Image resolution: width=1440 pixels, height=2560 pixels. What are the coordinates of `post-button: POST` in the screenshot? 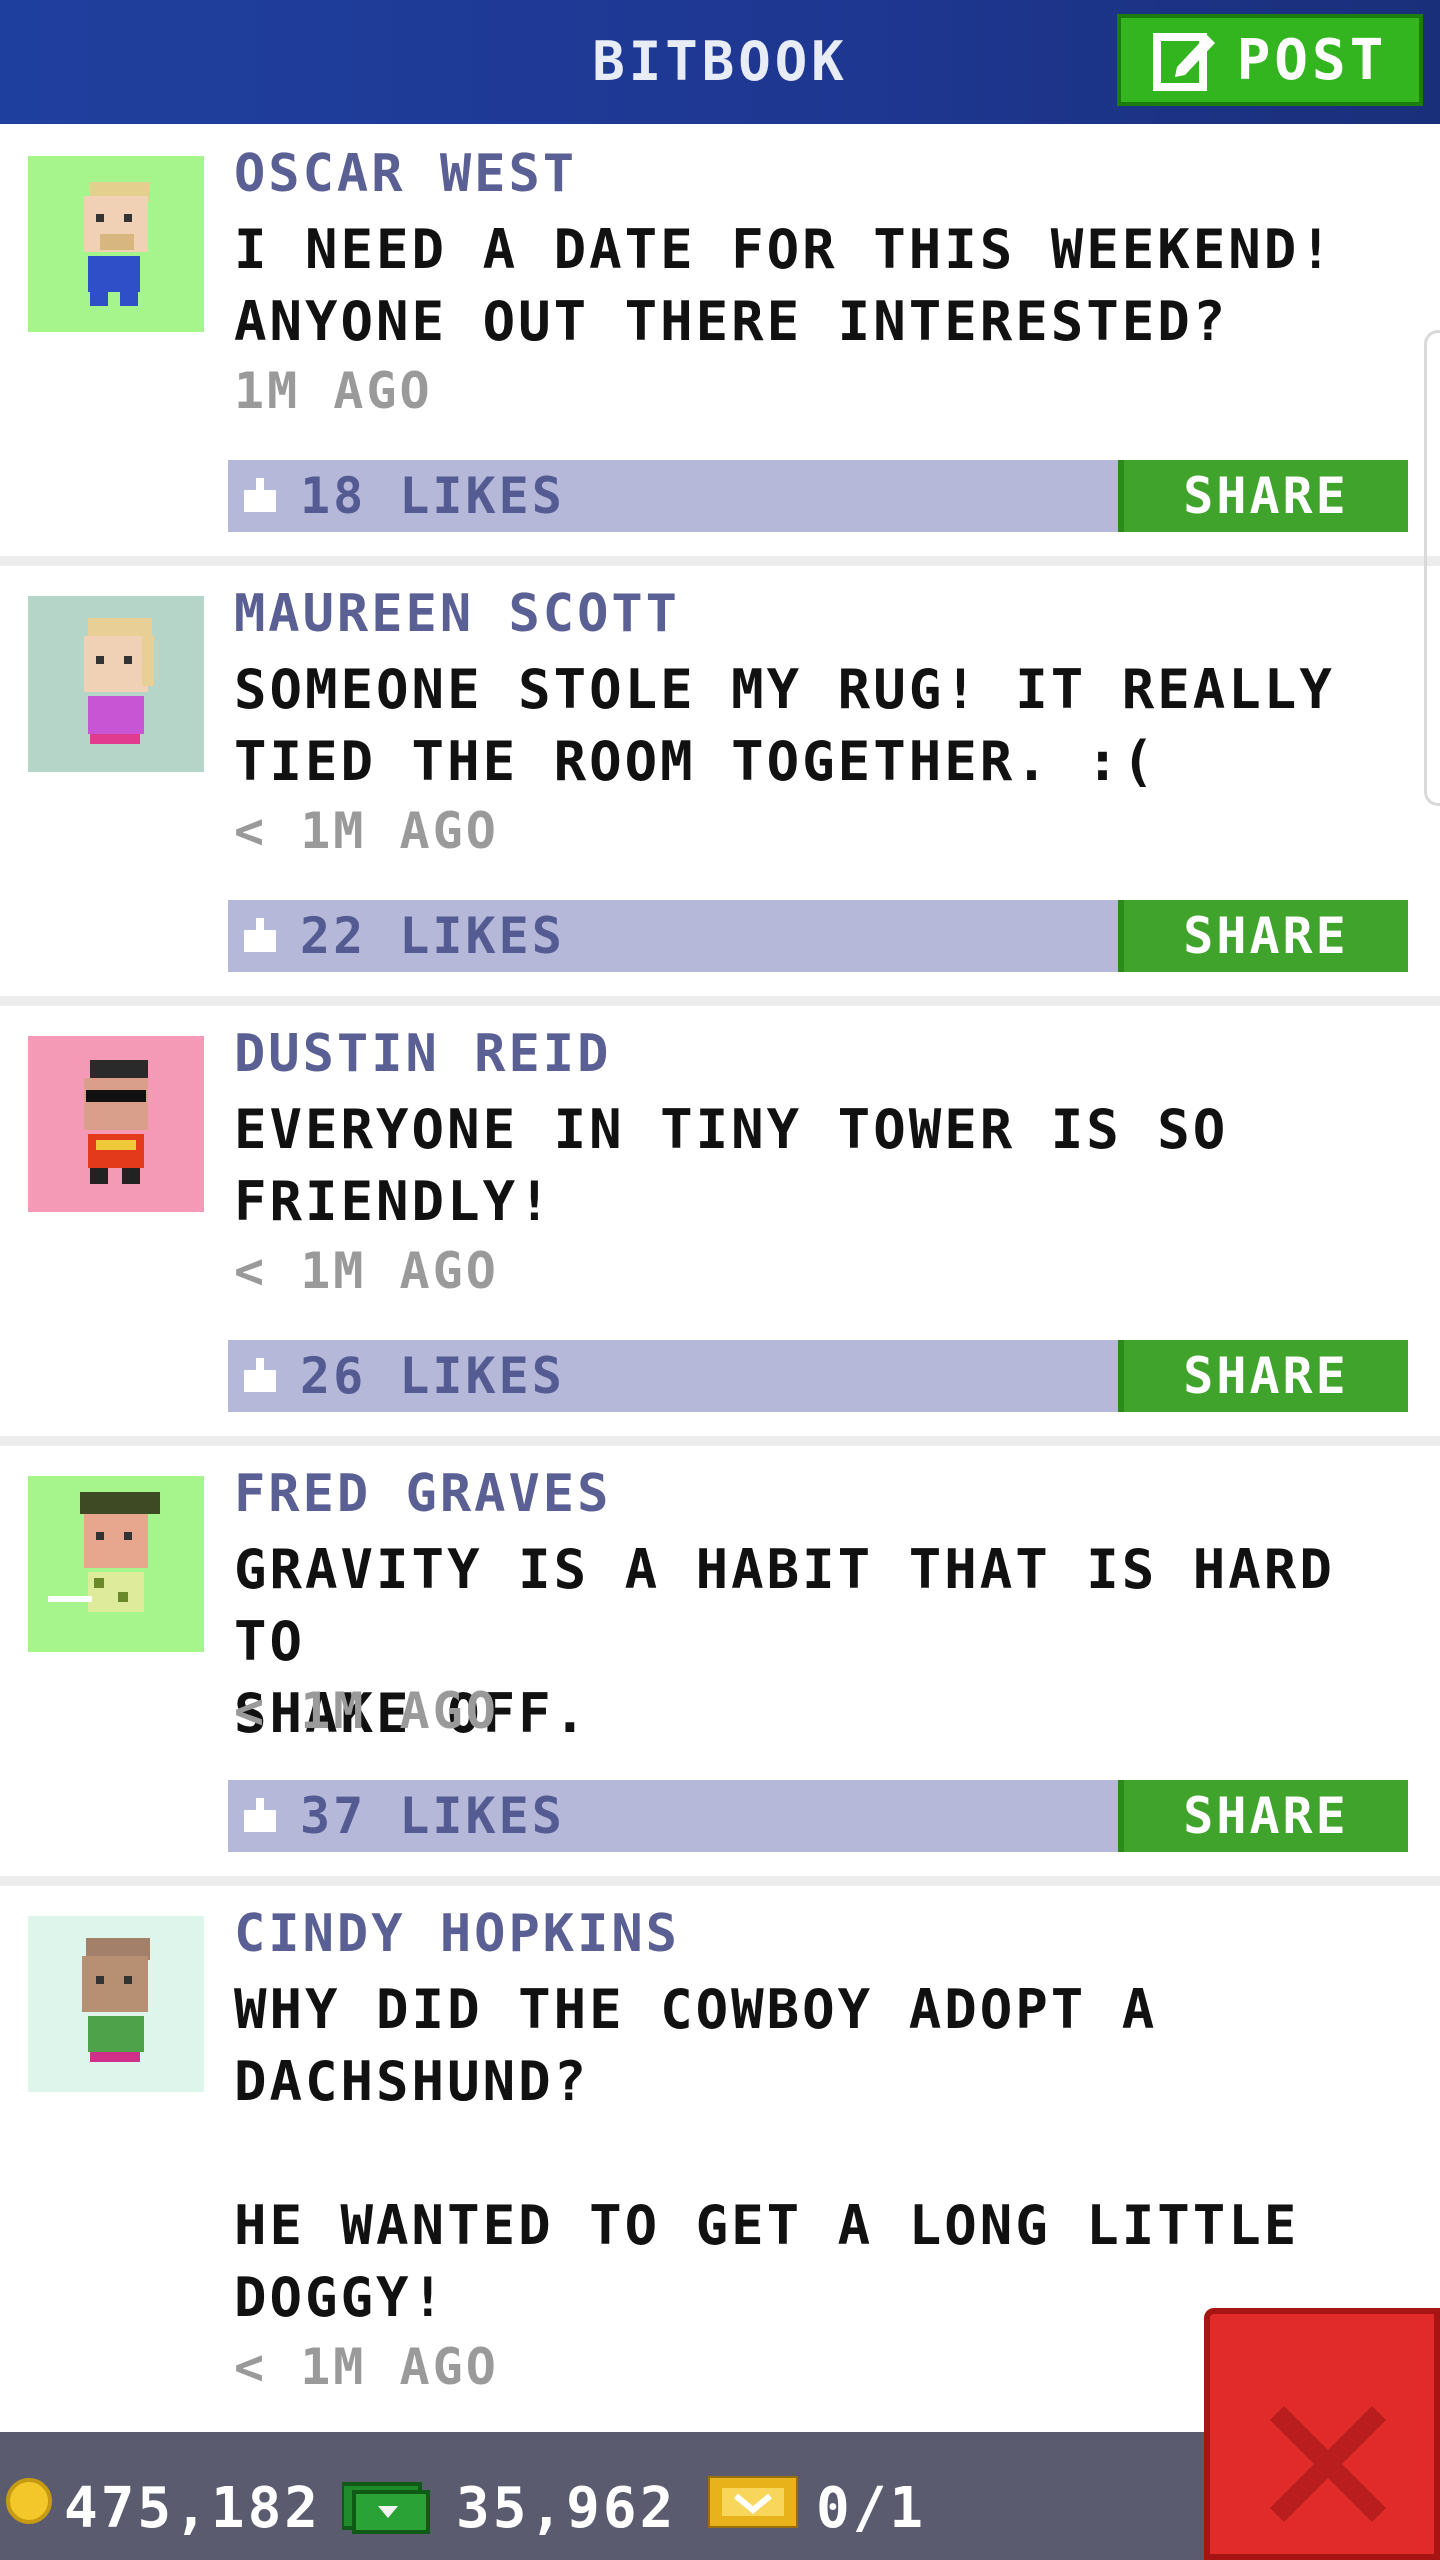 It's located at (1270, 60).